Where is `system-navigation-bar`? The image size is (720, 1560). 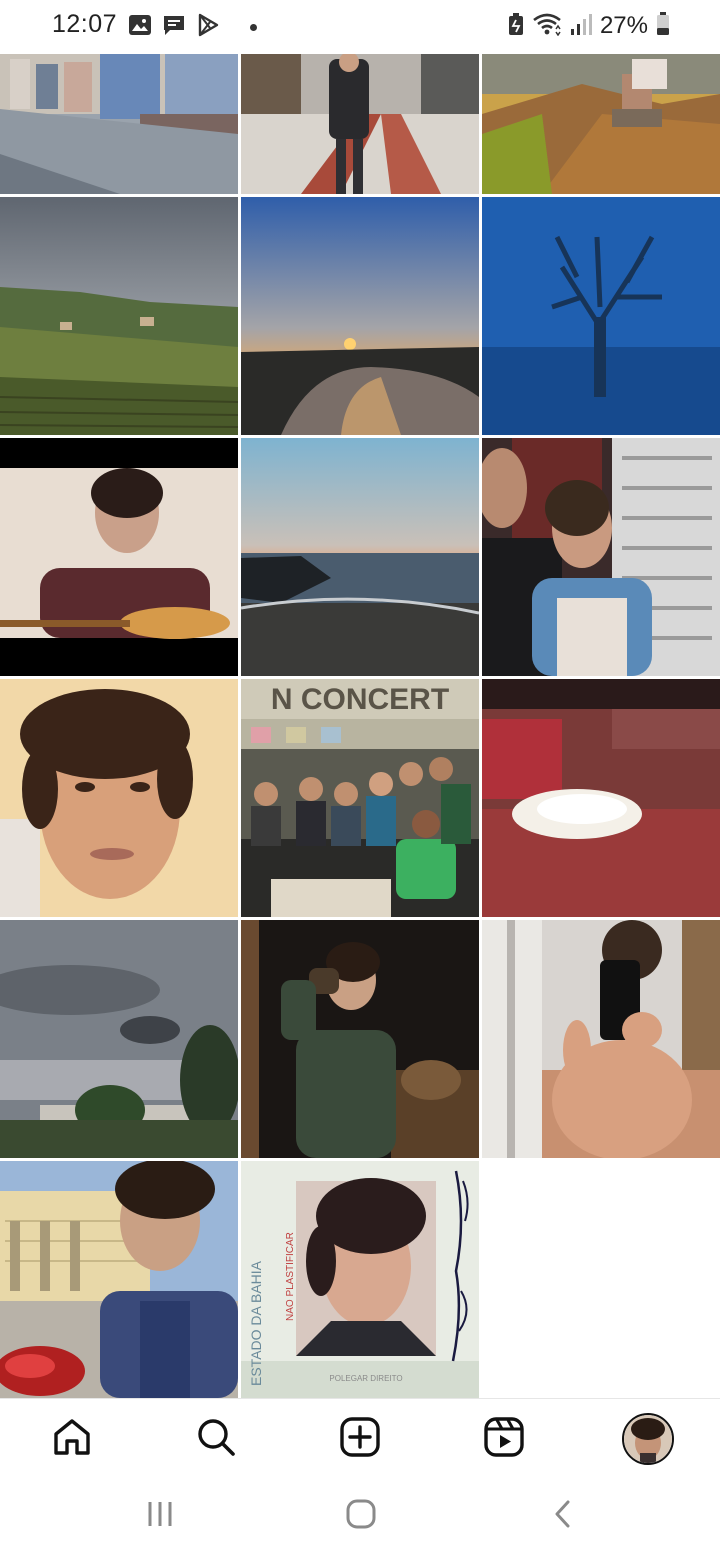 system-navigation-bar is located at coordinates (360, 1519).